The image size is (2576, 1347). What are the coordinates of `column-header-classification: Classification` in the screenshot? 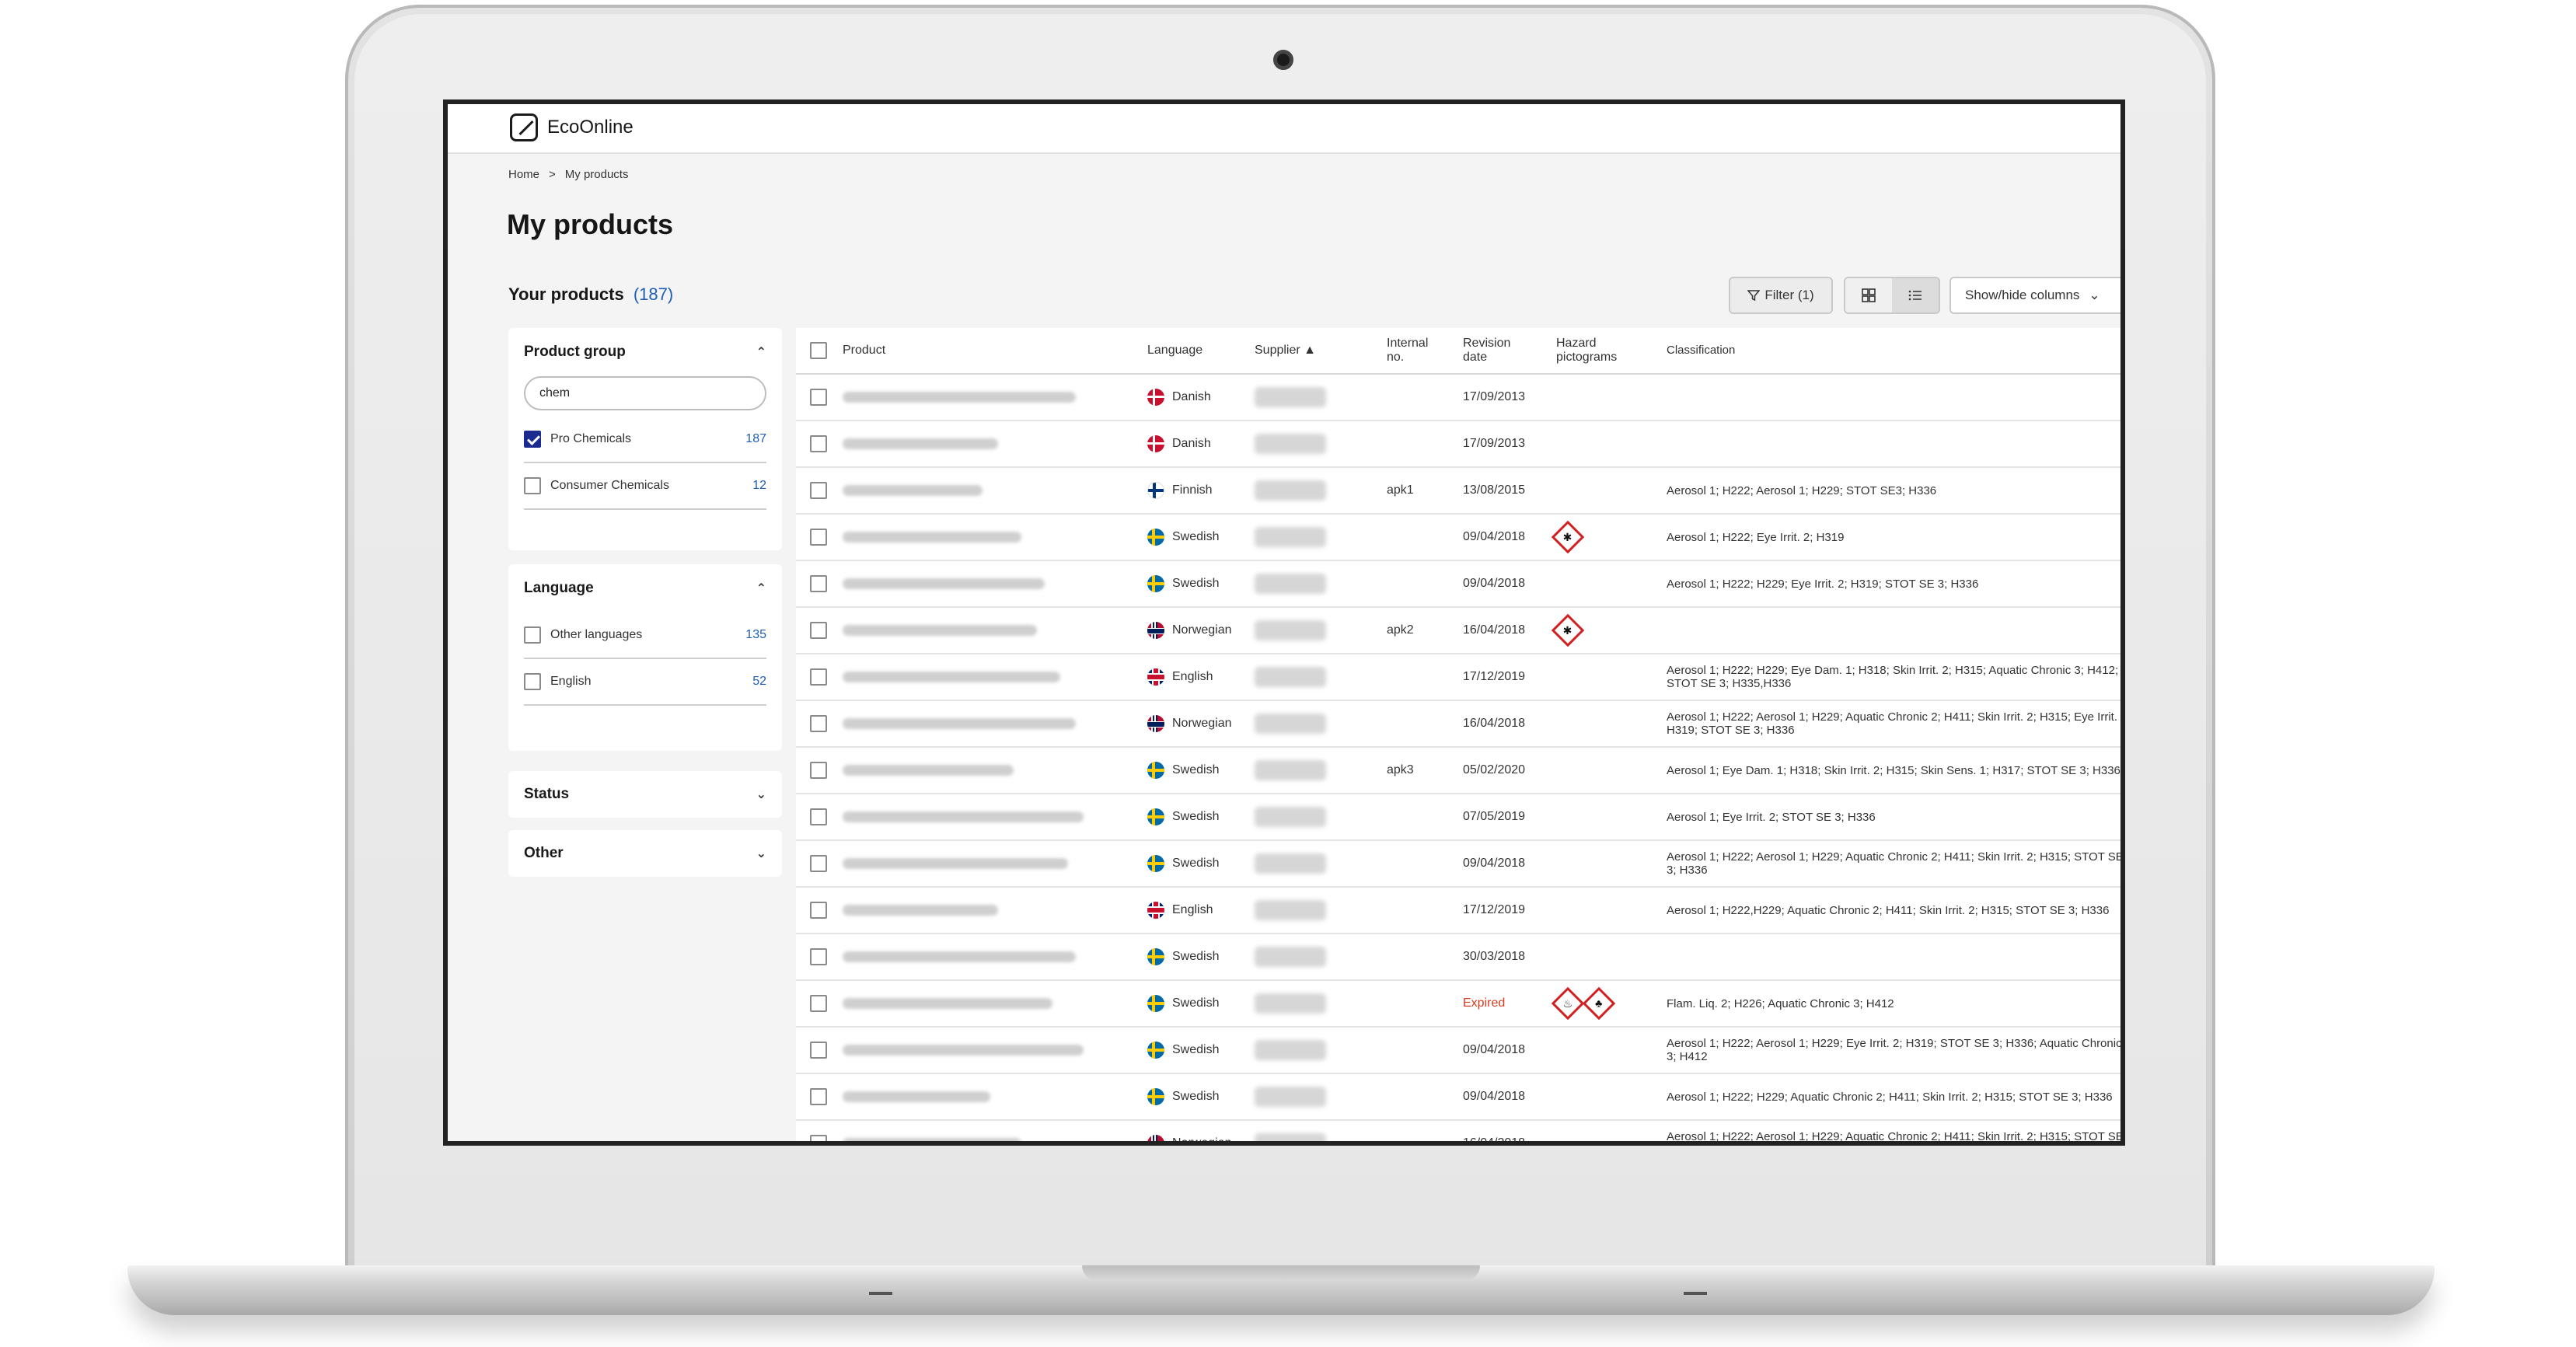 It's located at (1701, 351).